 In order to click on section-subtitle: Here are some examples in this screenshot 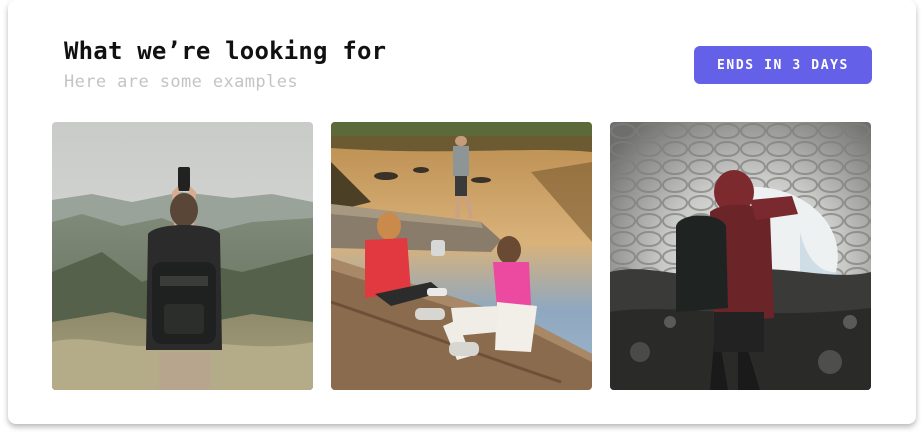, I will do `click(181, 82)`.